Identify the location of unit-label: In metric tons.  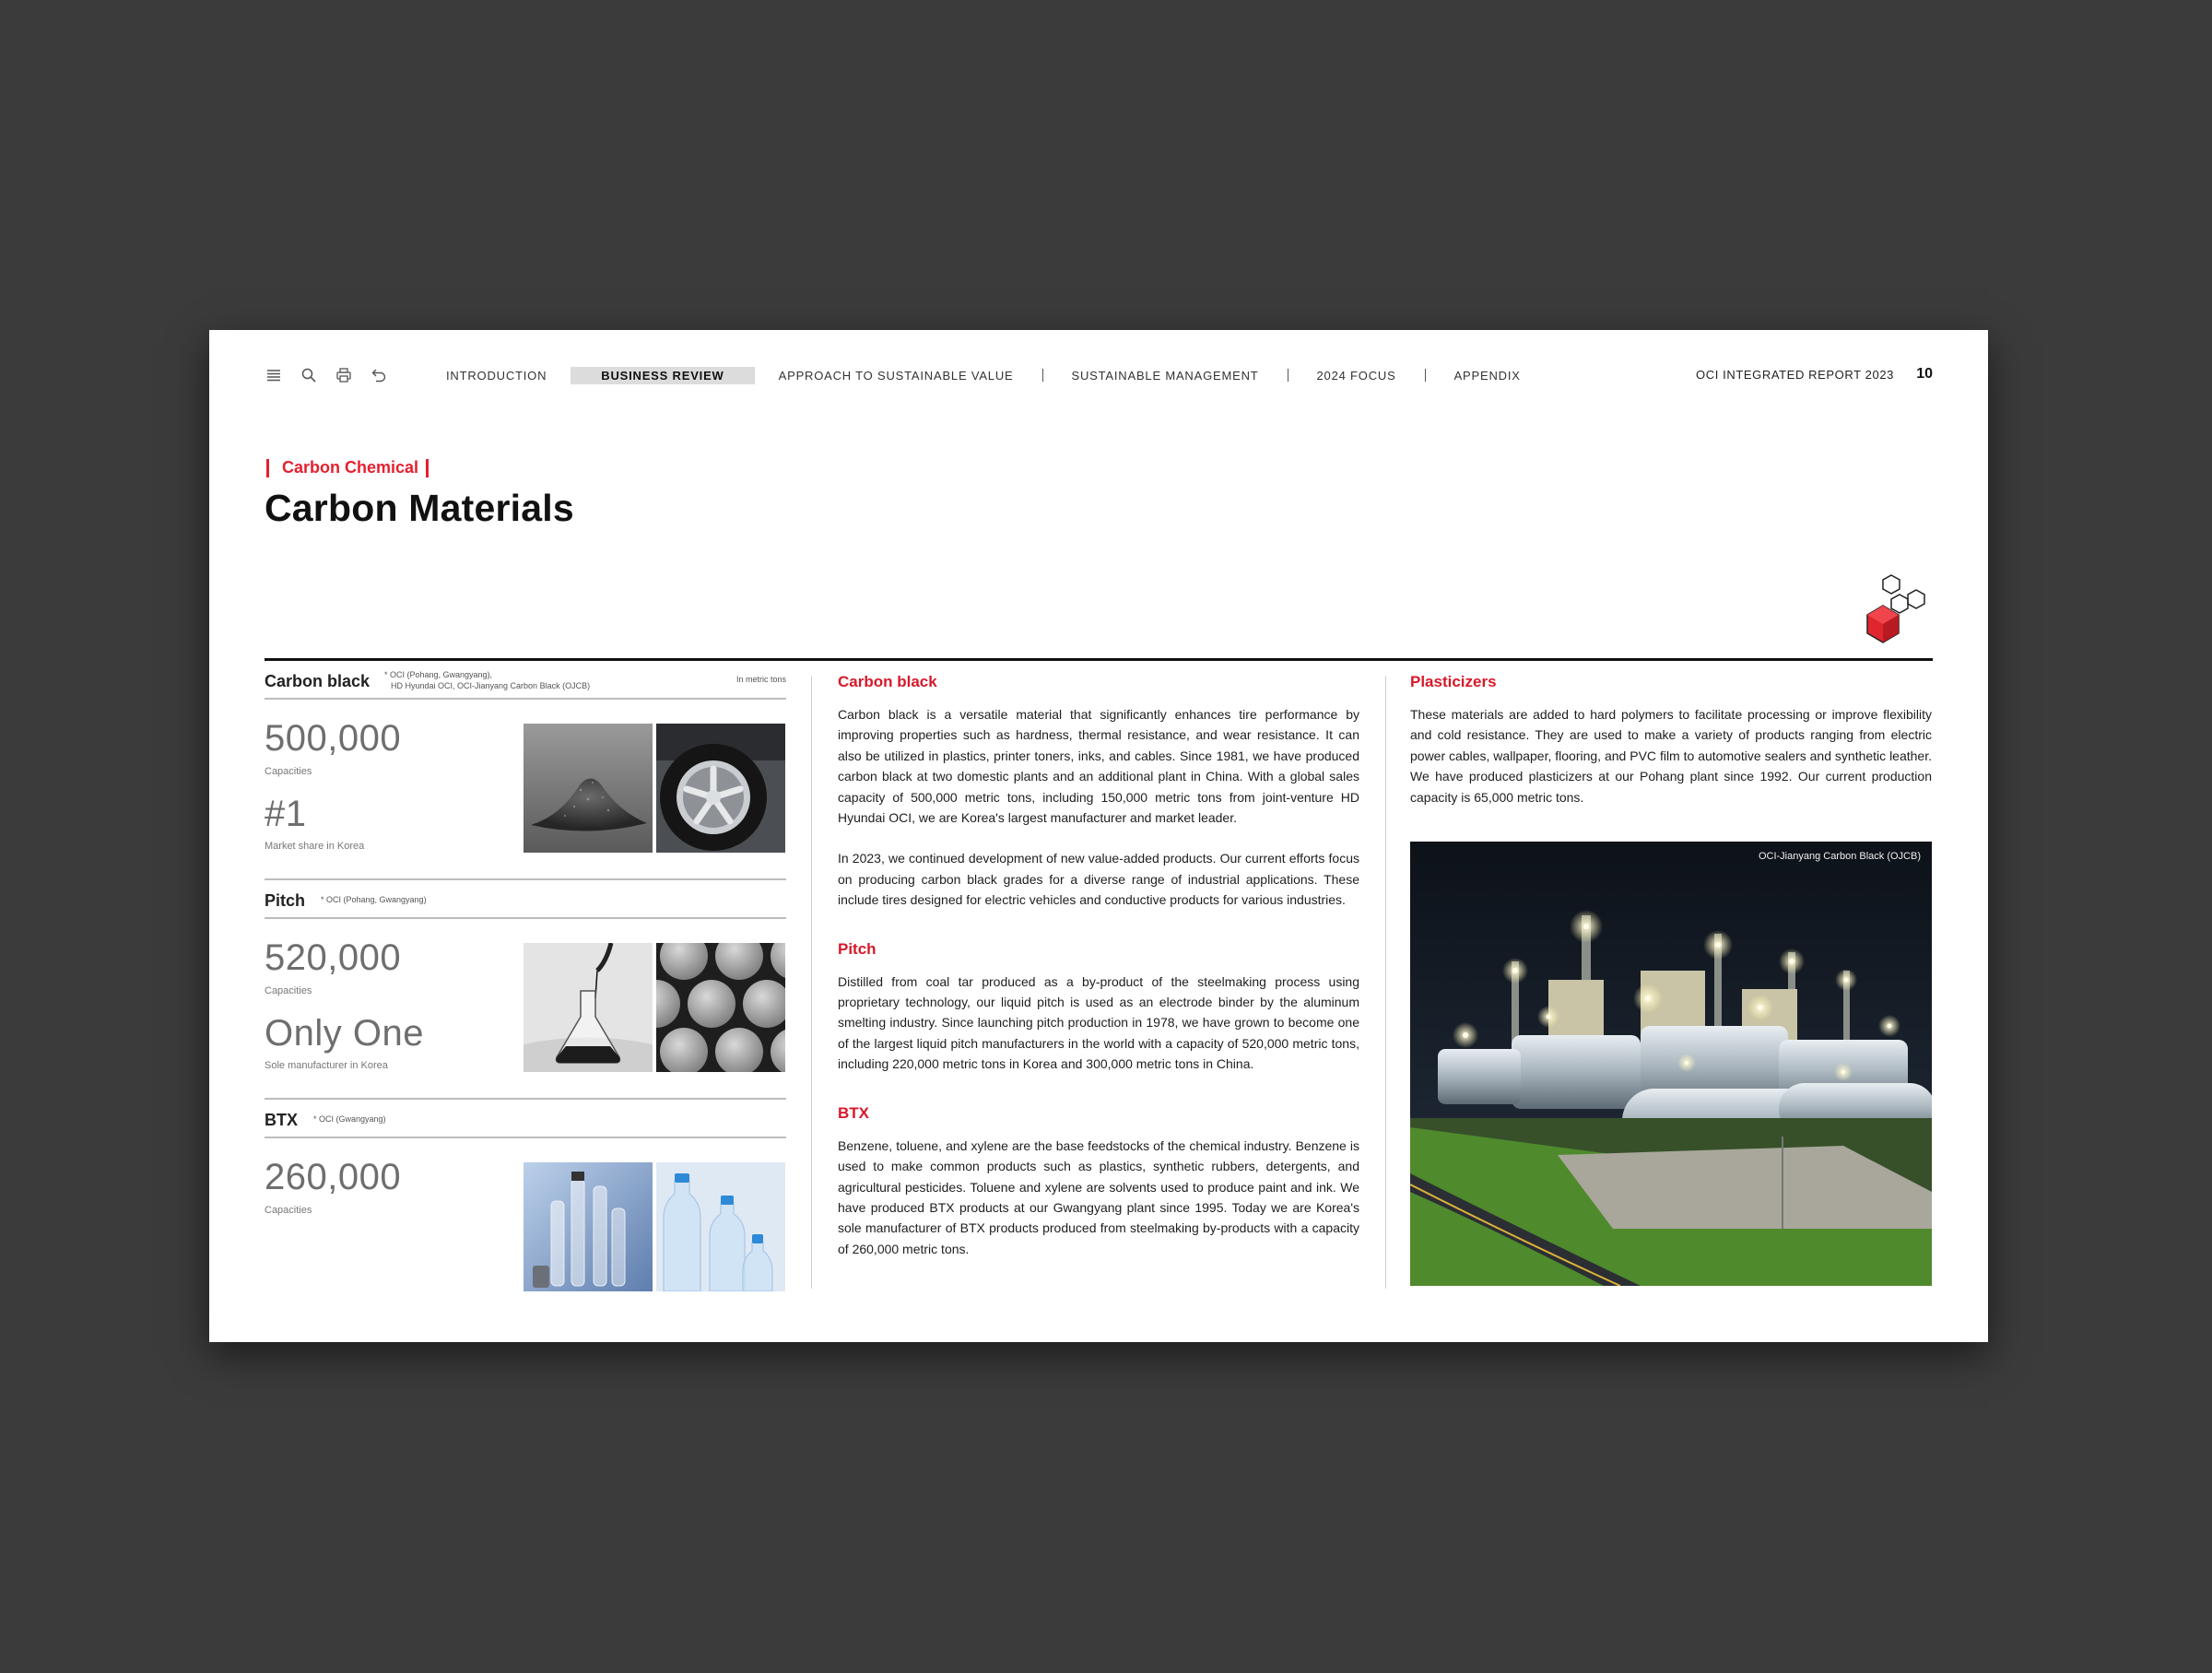
(760, 679).